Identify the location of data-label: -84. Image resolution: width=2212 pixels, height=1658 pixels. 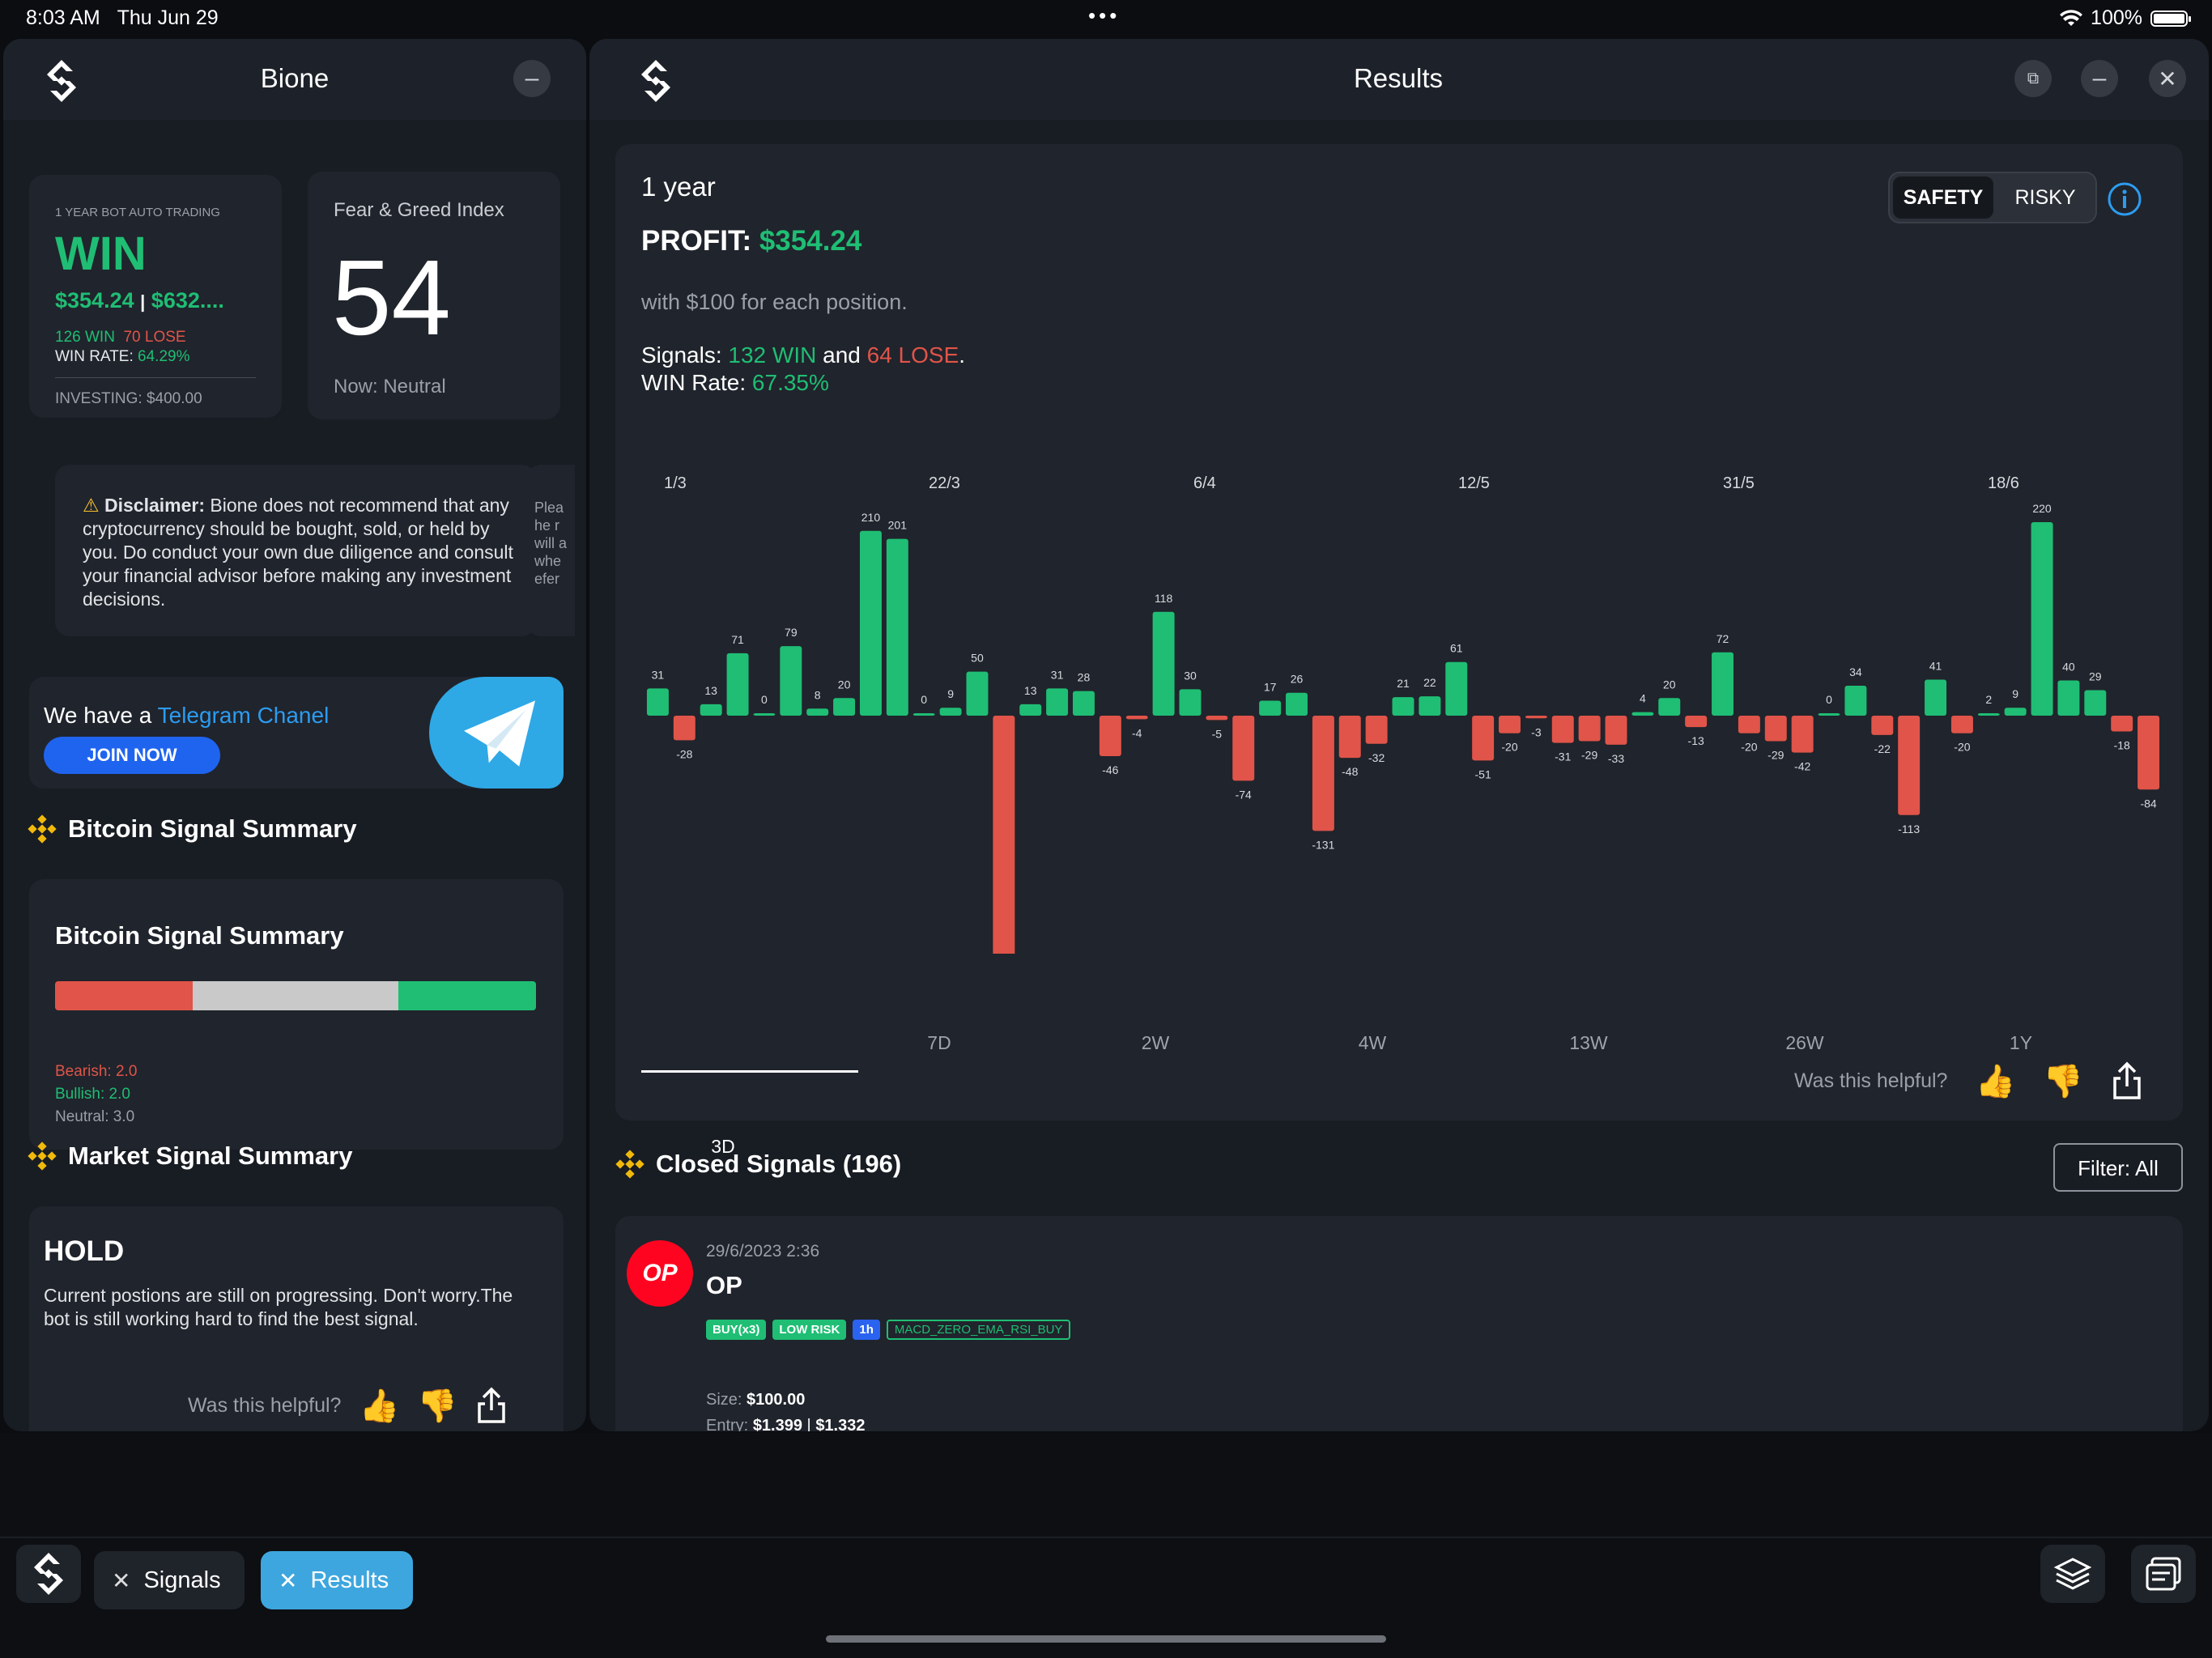
(2148, 803).